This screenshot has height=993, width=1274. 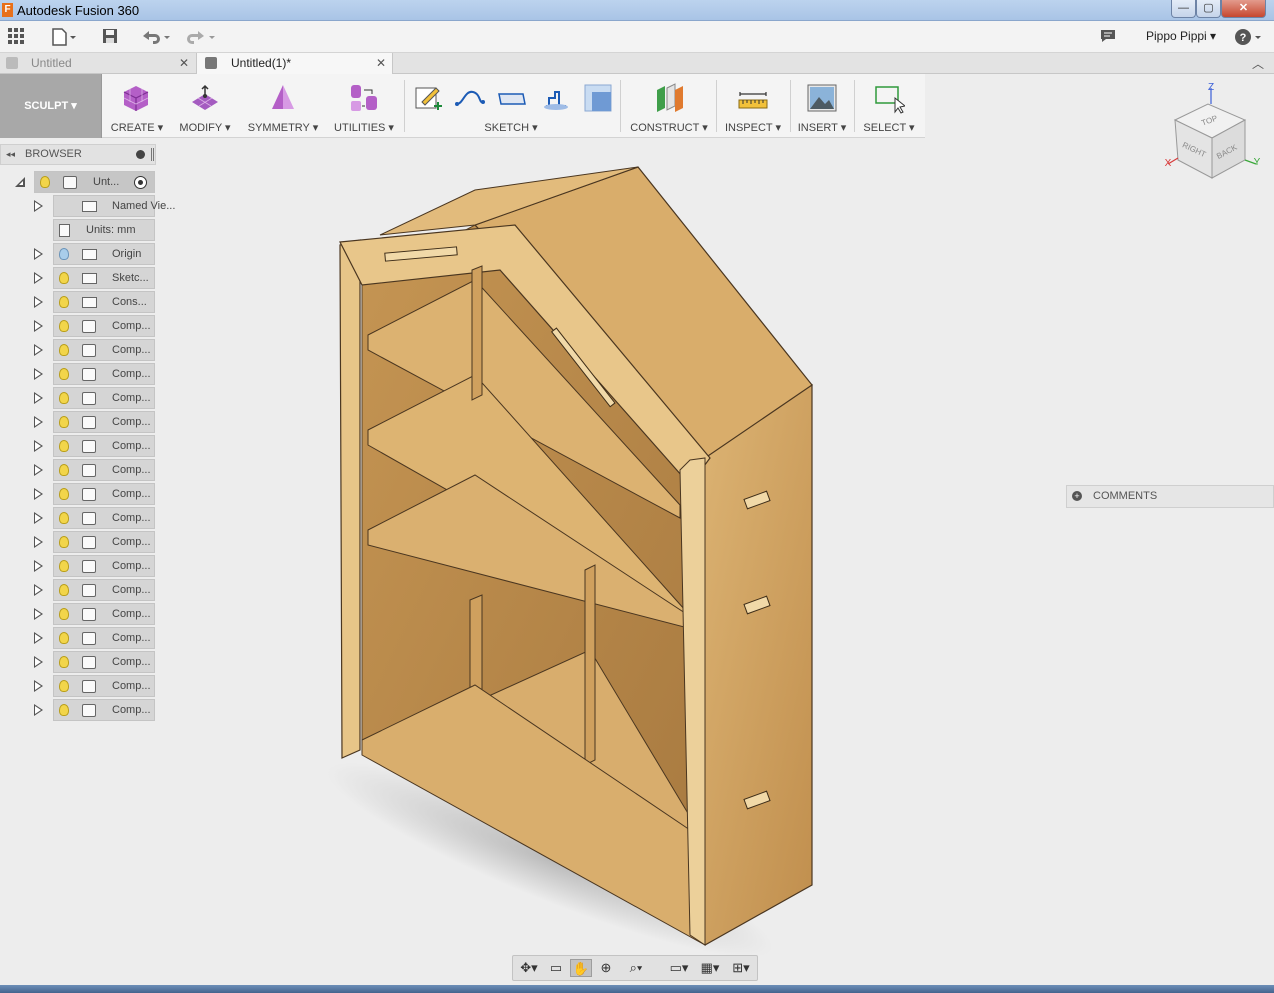 What do you see at coordinates (1249, 37) in the screenshot?
I see `help-icon: ?` at bounding box center [1249, 37].